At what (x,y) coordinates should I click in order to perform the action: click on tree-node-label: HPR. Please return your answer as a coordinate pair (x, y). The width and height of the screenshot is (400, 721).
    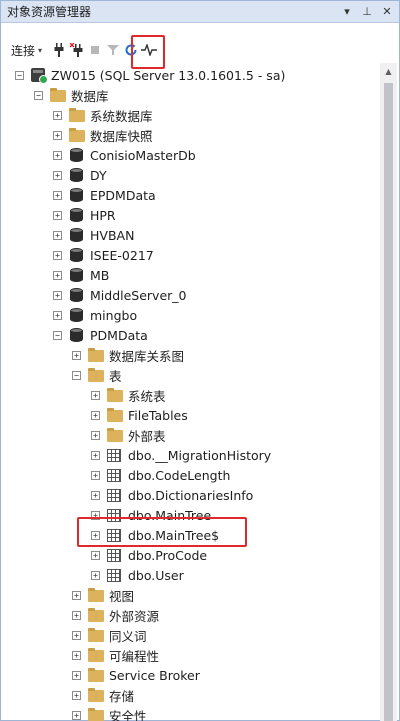
    Looking at the image, I should click on (103, 215).